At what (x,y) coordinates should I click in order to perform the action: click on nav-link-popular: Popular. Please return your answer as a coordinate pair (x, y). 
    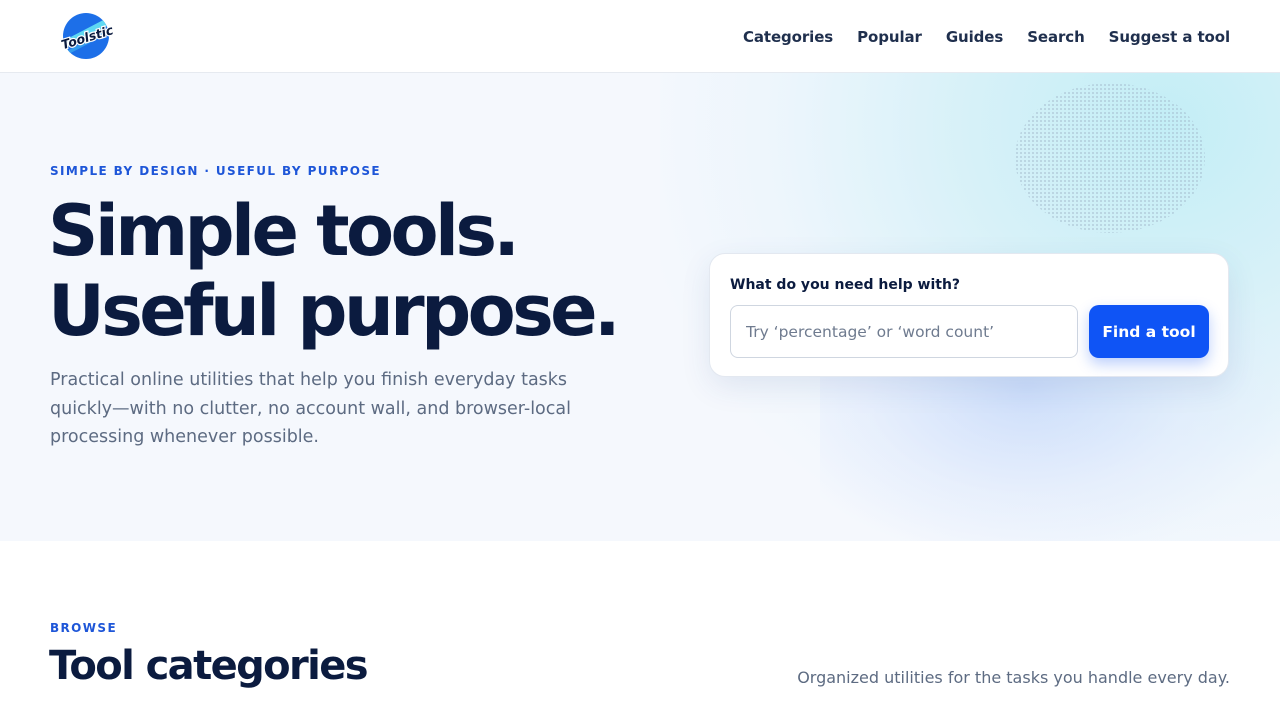
    Looking at the image, I should click on (889, 37).